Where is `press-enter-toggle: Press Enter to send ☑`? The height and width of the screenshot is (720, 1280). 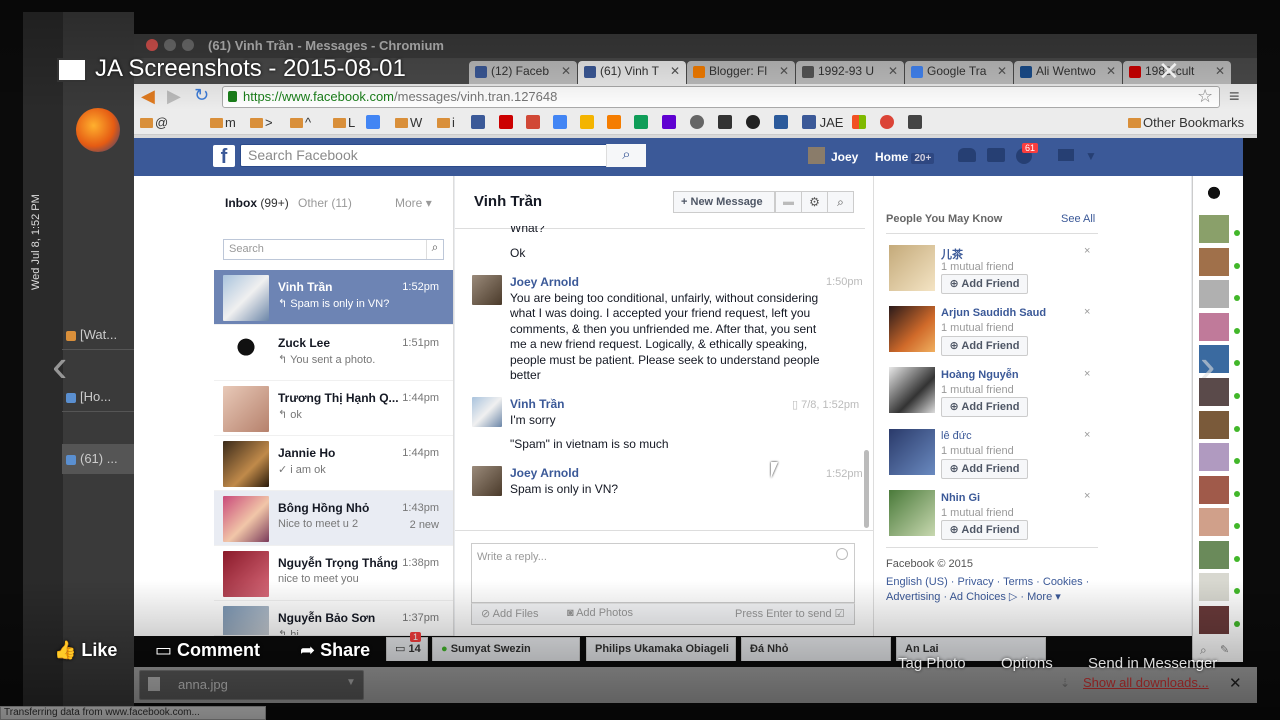 press-enter-toggle: Press Enter to send ☑ is located at coordinates (790, 613).